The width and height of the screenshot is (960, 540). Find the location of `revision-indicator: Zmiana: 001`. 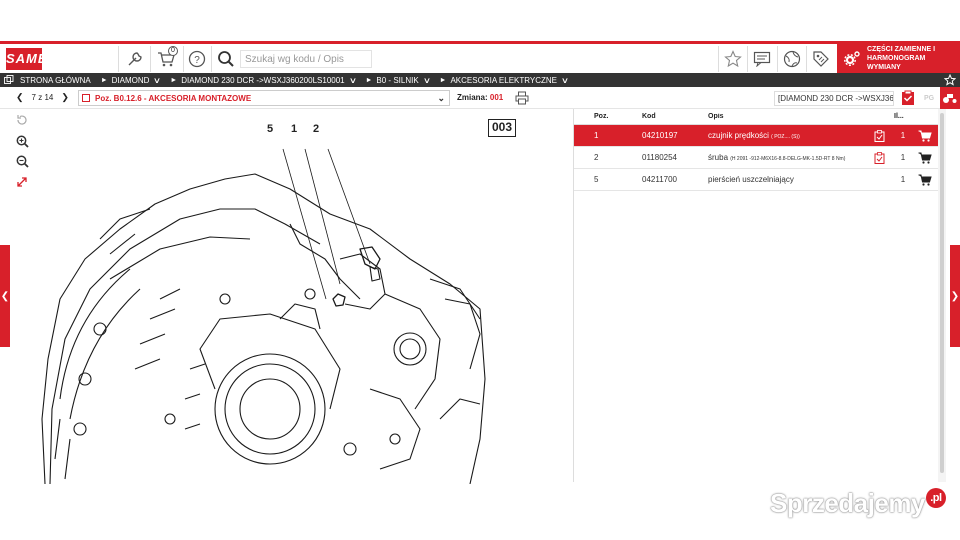

revision-indicator: Zmiana: 001 is located at coordinates (480, 97).